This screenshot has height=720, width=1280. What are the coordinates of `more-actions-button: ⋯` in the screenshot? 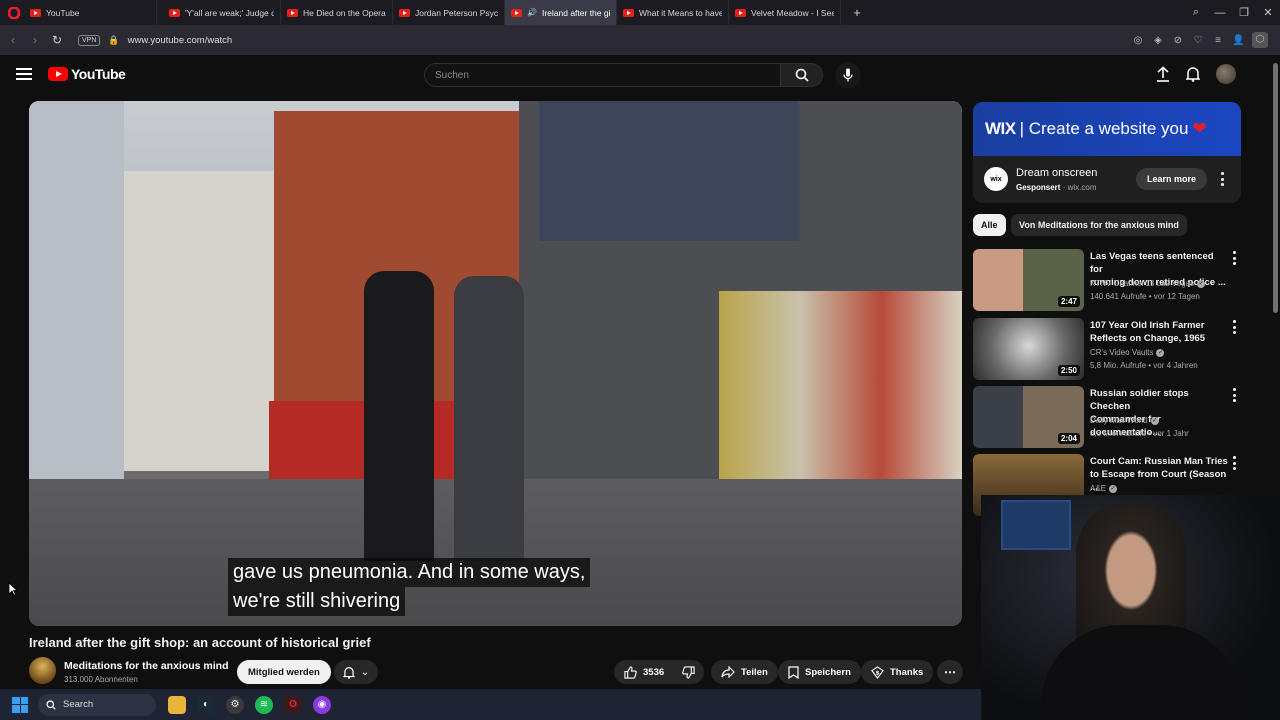 It's located at (950, 672).